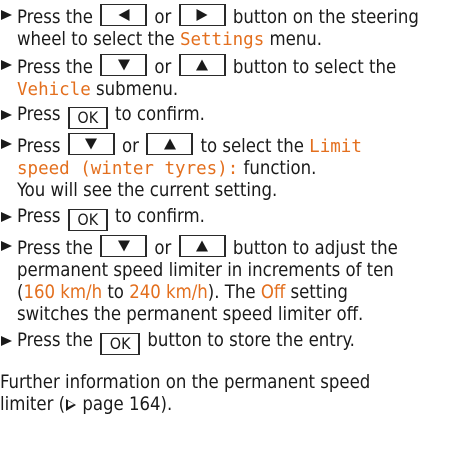 Image resolution: width=465 pixels, height=455 pixels. Describe the element at coordinates (115, 292) in the screenshot. I see `step-text: to` at that location.